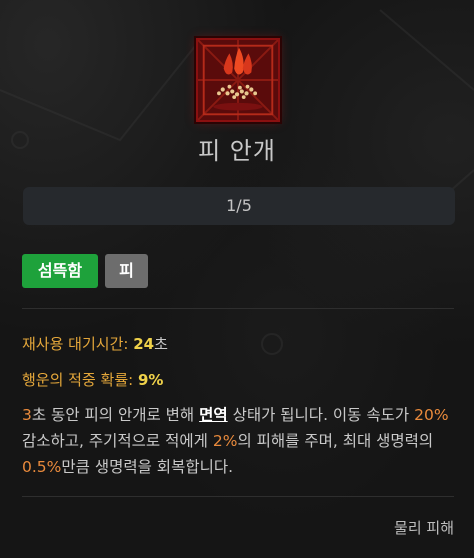  I want to click on lucky-hit-label: 행운의 적중 확률:, so click(78, 380).